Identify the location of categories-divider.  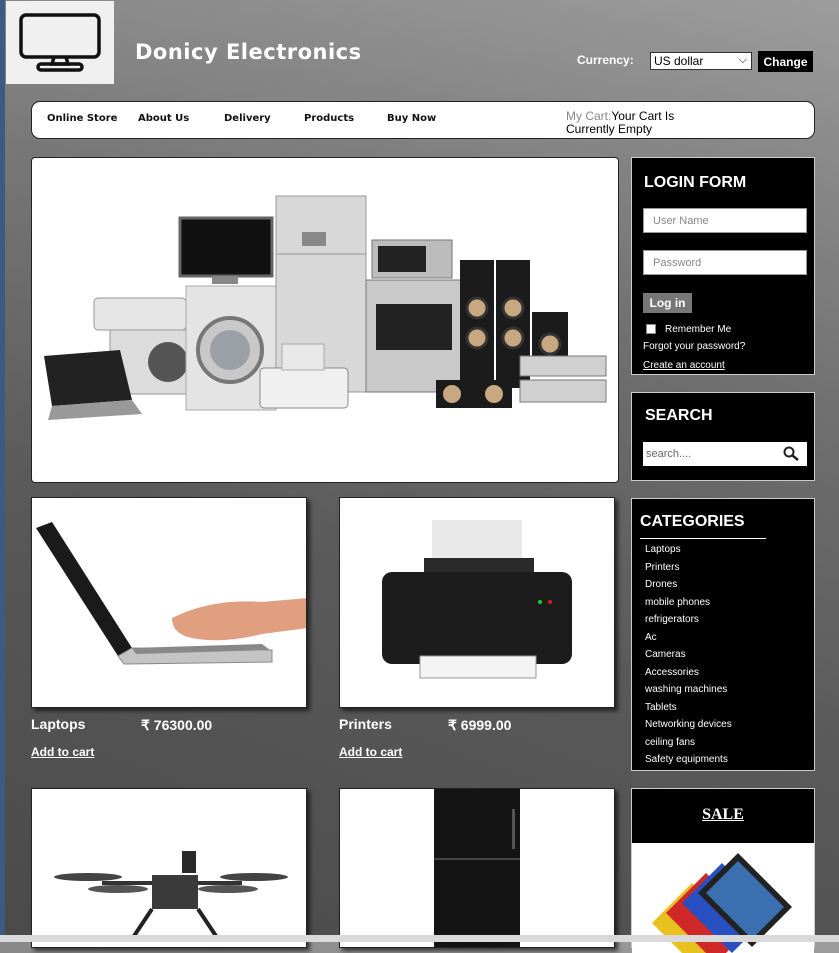
(703, 538).